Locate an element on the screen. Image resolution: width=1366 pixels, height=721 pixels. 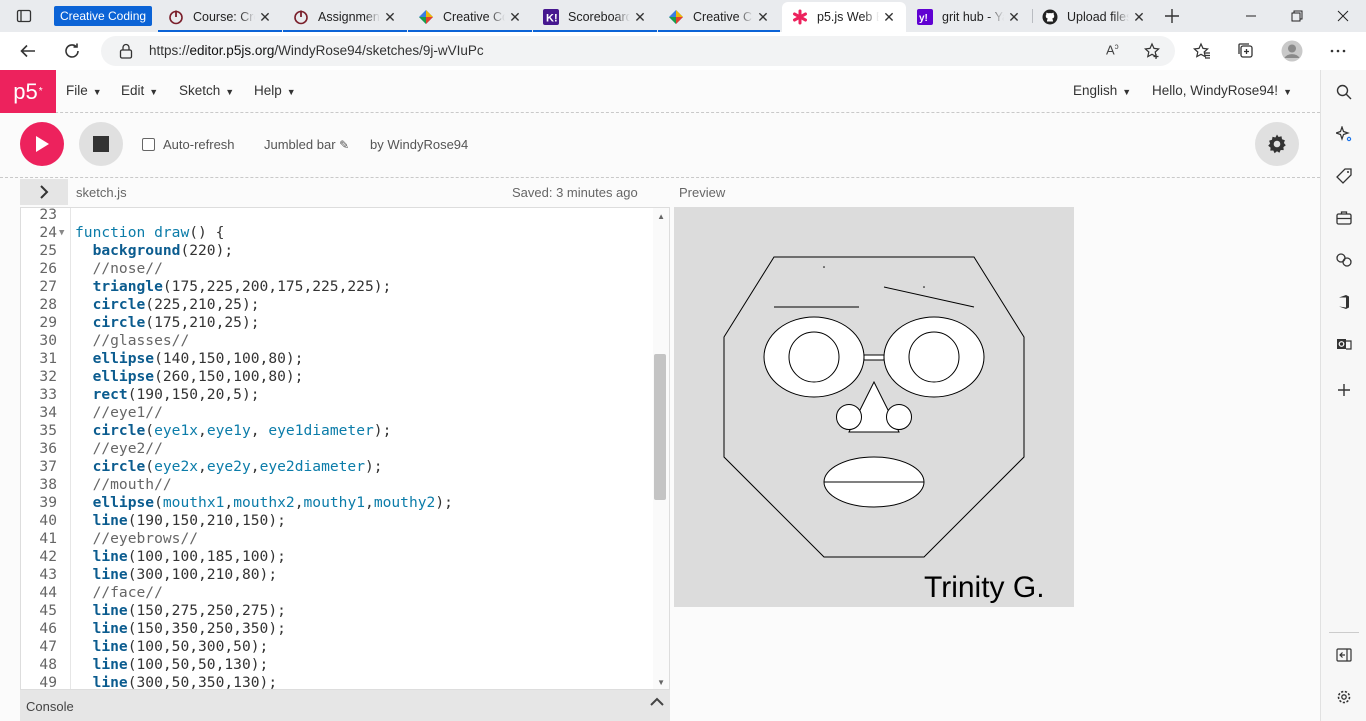
code-line: 49 line(300,50,350,130); is located at coordinates (337, 681).